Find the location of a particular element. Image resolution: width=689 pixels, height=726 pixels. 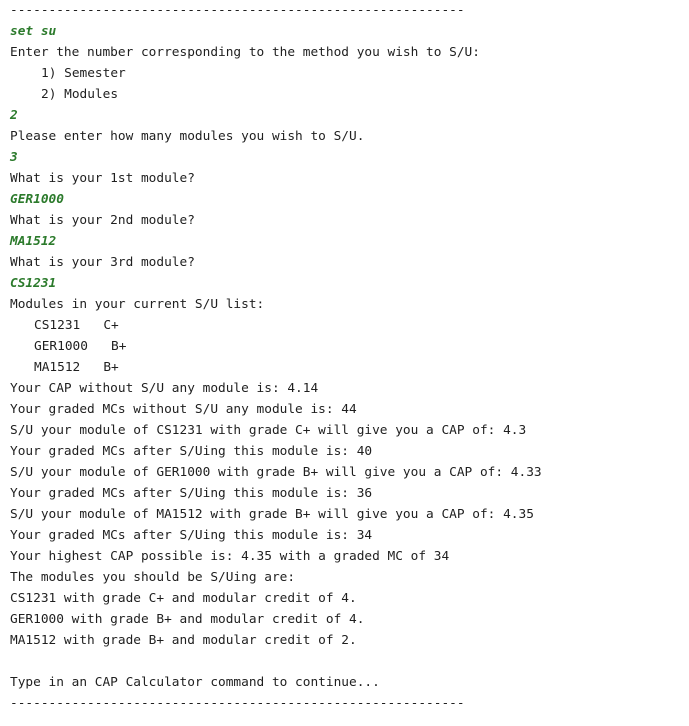

su-list-header: Modules in your current S/U list: is located at coordinates (137, 304).